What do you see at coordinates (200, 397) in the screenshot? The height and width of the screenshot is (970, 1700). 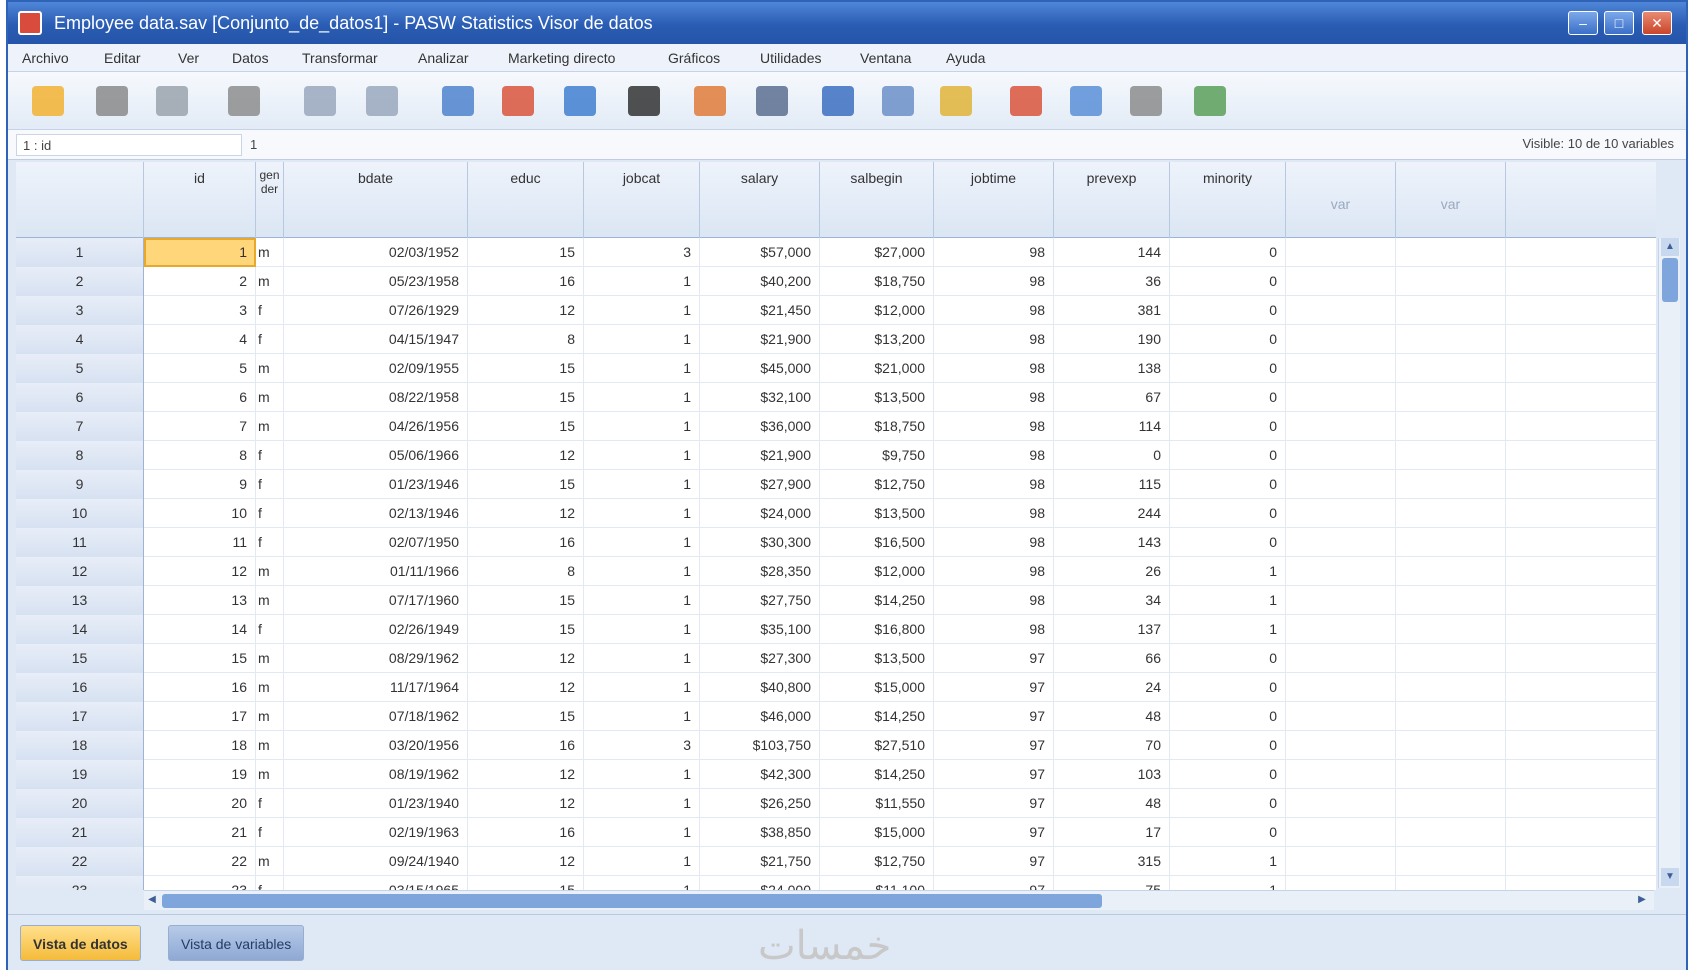 I see `cell-id: 6` at bounding box center [200, 397].